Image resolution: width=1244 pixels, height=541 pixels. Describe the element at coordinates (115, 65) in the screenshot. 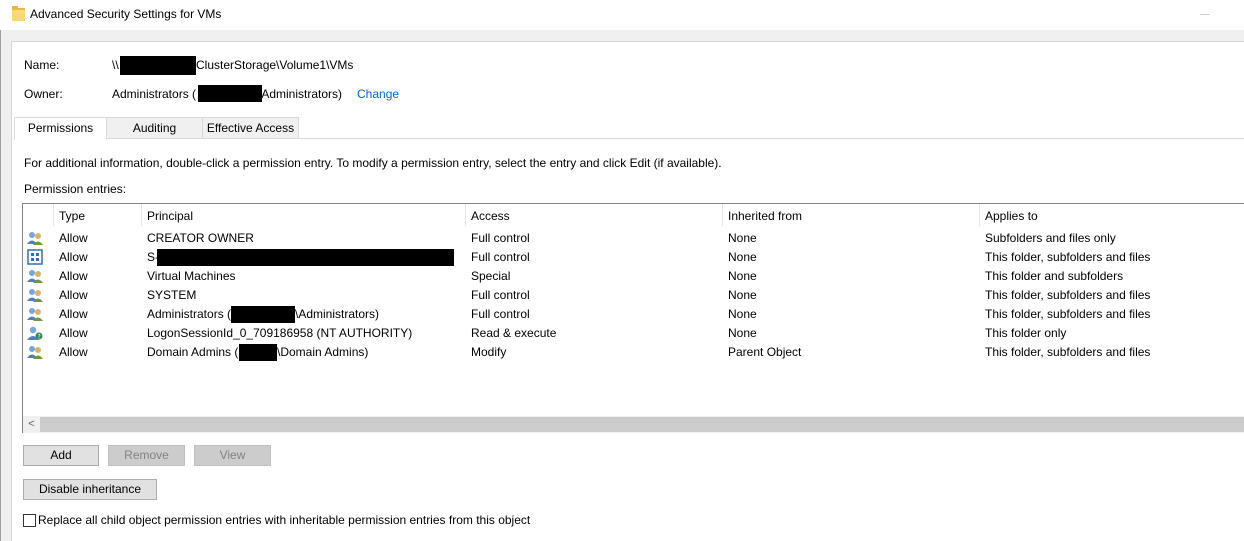

I see `name-prefix: \\` at that location.